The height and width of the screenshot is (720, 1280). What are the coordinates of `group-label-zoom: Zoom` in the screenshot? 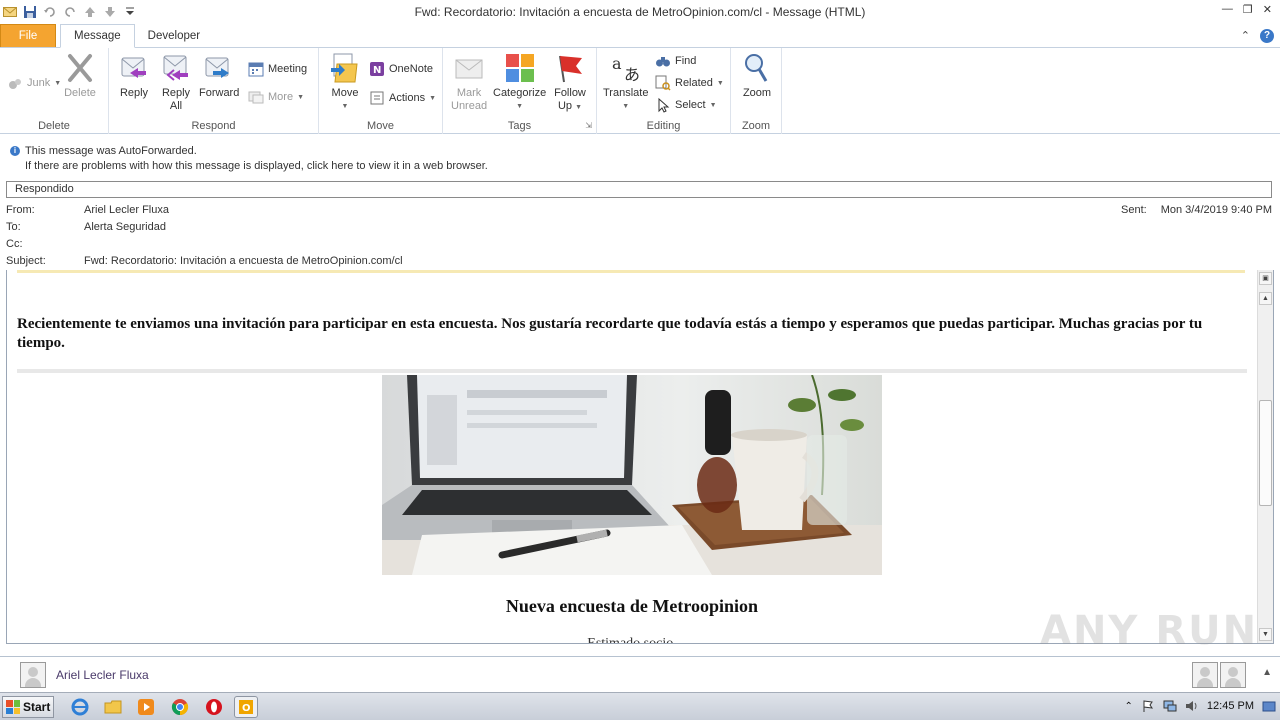 It's located at (756, 126).